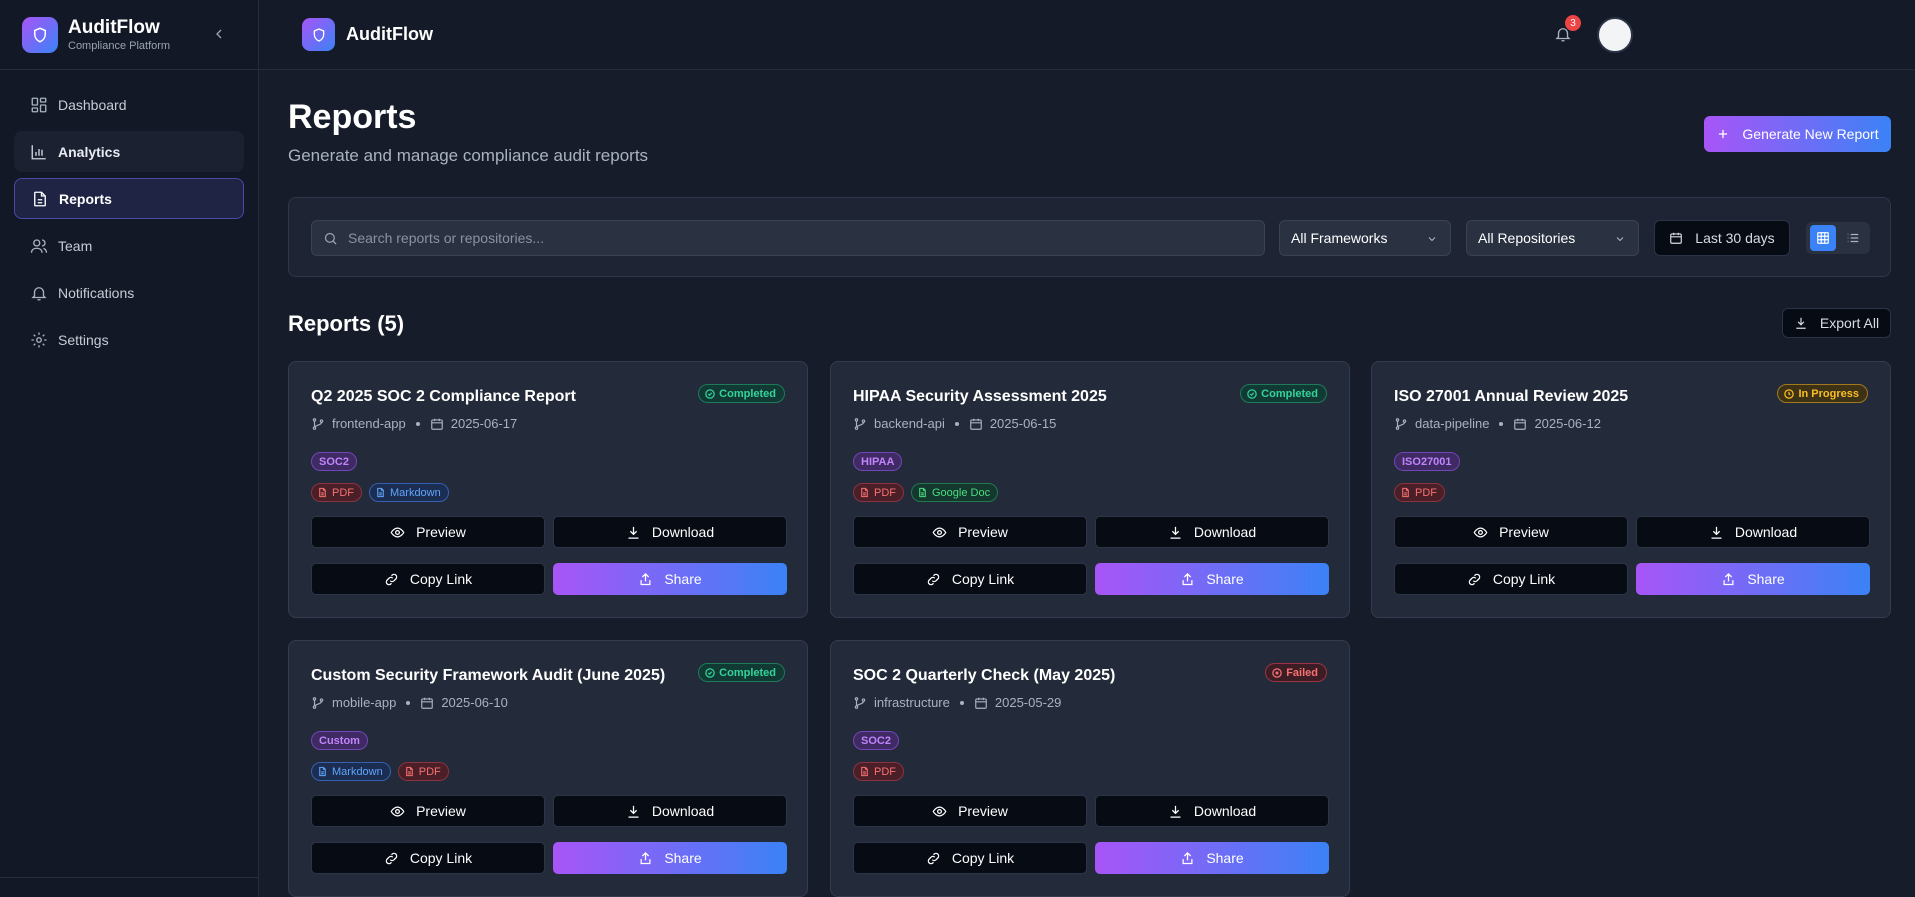  What do you see at coordinates (409, 492) in the screenshot?
I see `format-badge: Markdown` at bounding box center [409, 492].